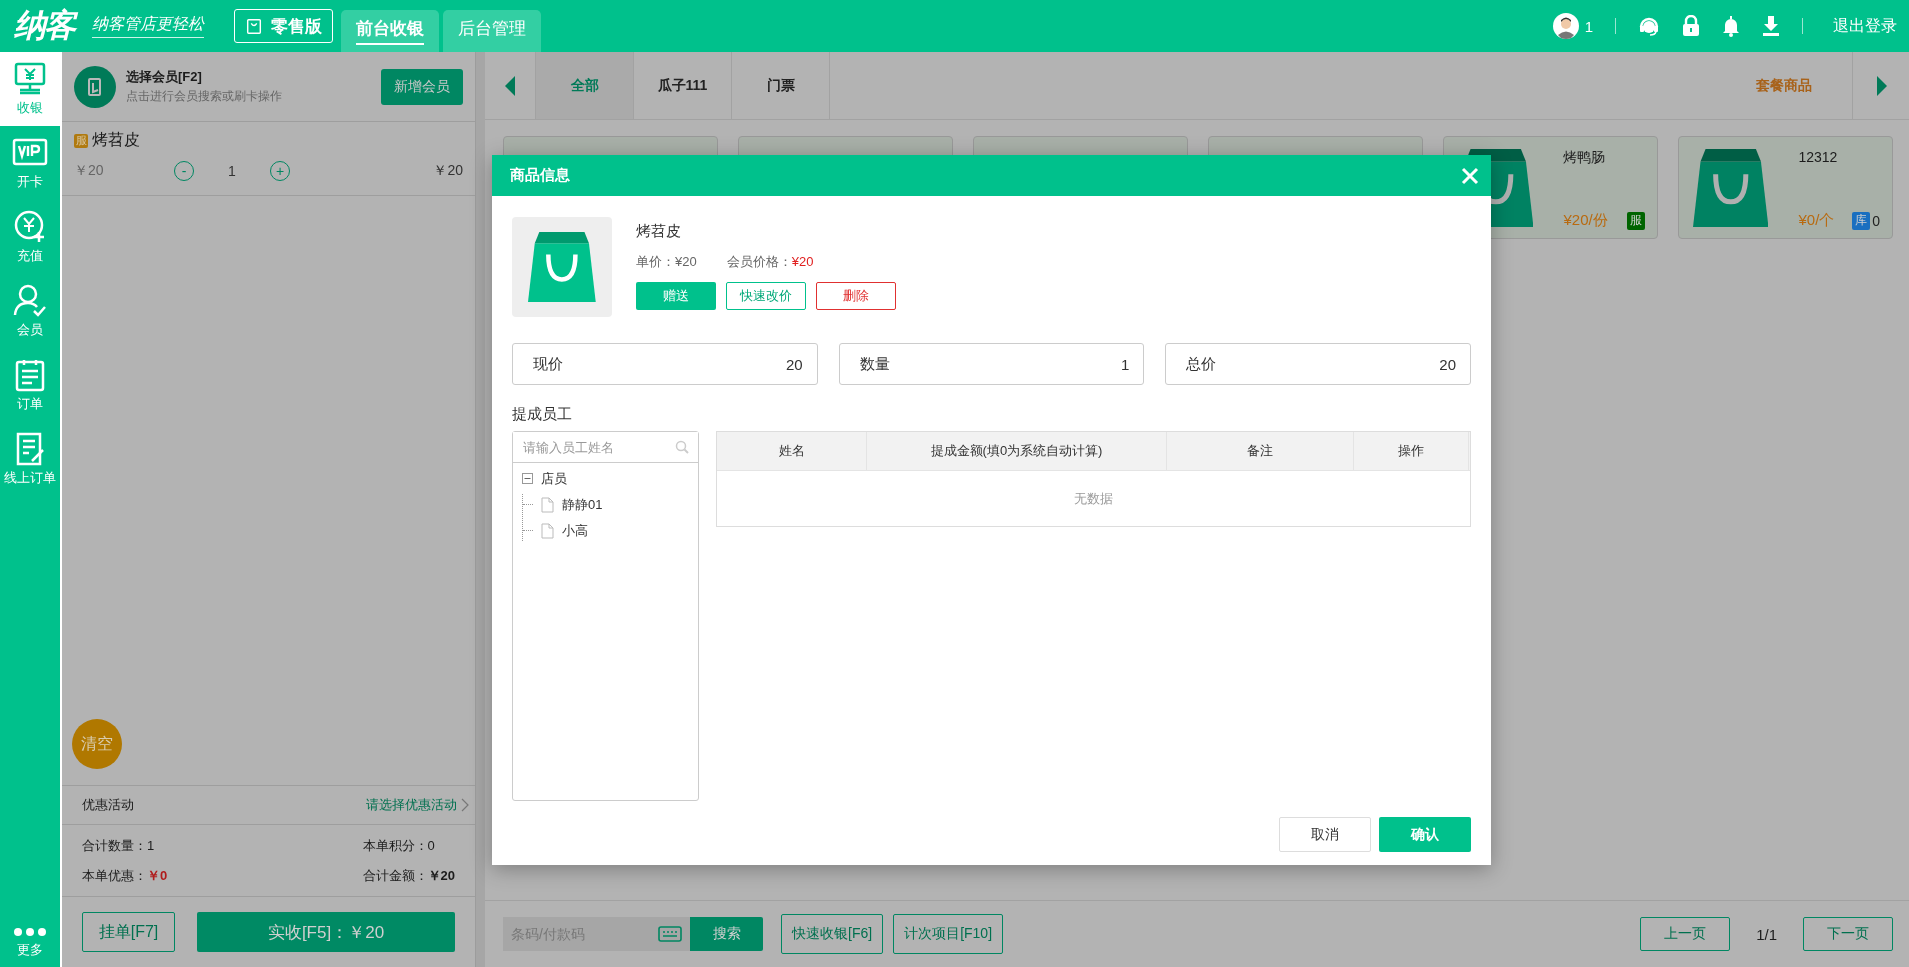  What do you see at coordinates (448, 171) in the screenshot?
I see `item-subtotal: ￥20` at bounding box center [448, 171].